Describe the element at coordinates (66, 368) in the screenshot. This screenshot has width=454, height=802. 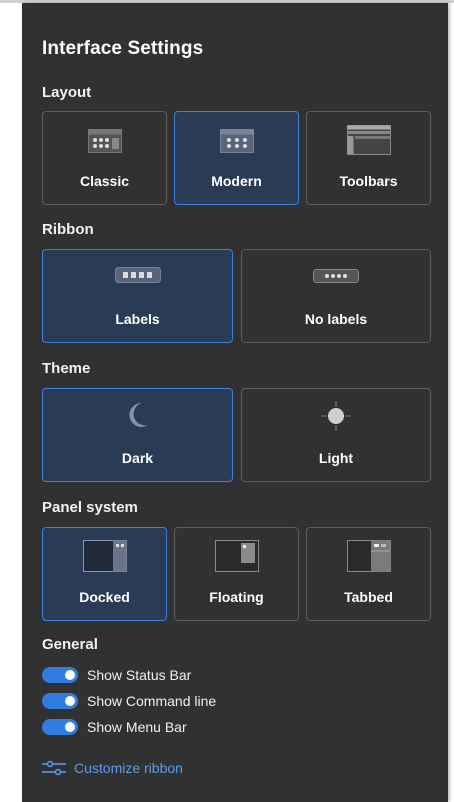
I see `section-label-theme: Theme` at that location.